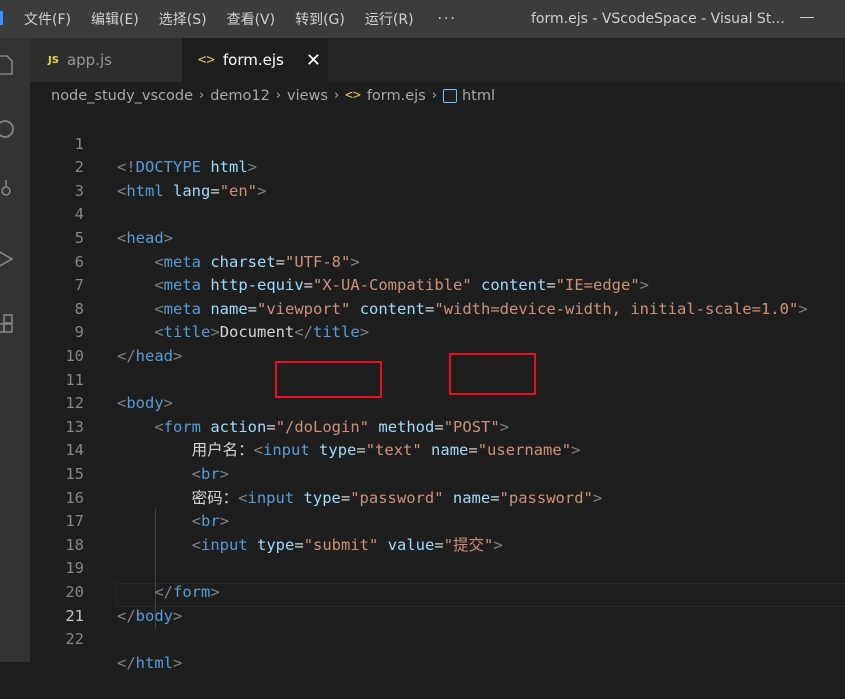 The width and height of the screenshot is (845, 699). Describe the element at coordinates (447, 19) in the screenshot. I see `menu-more-icon: ···` at that location.